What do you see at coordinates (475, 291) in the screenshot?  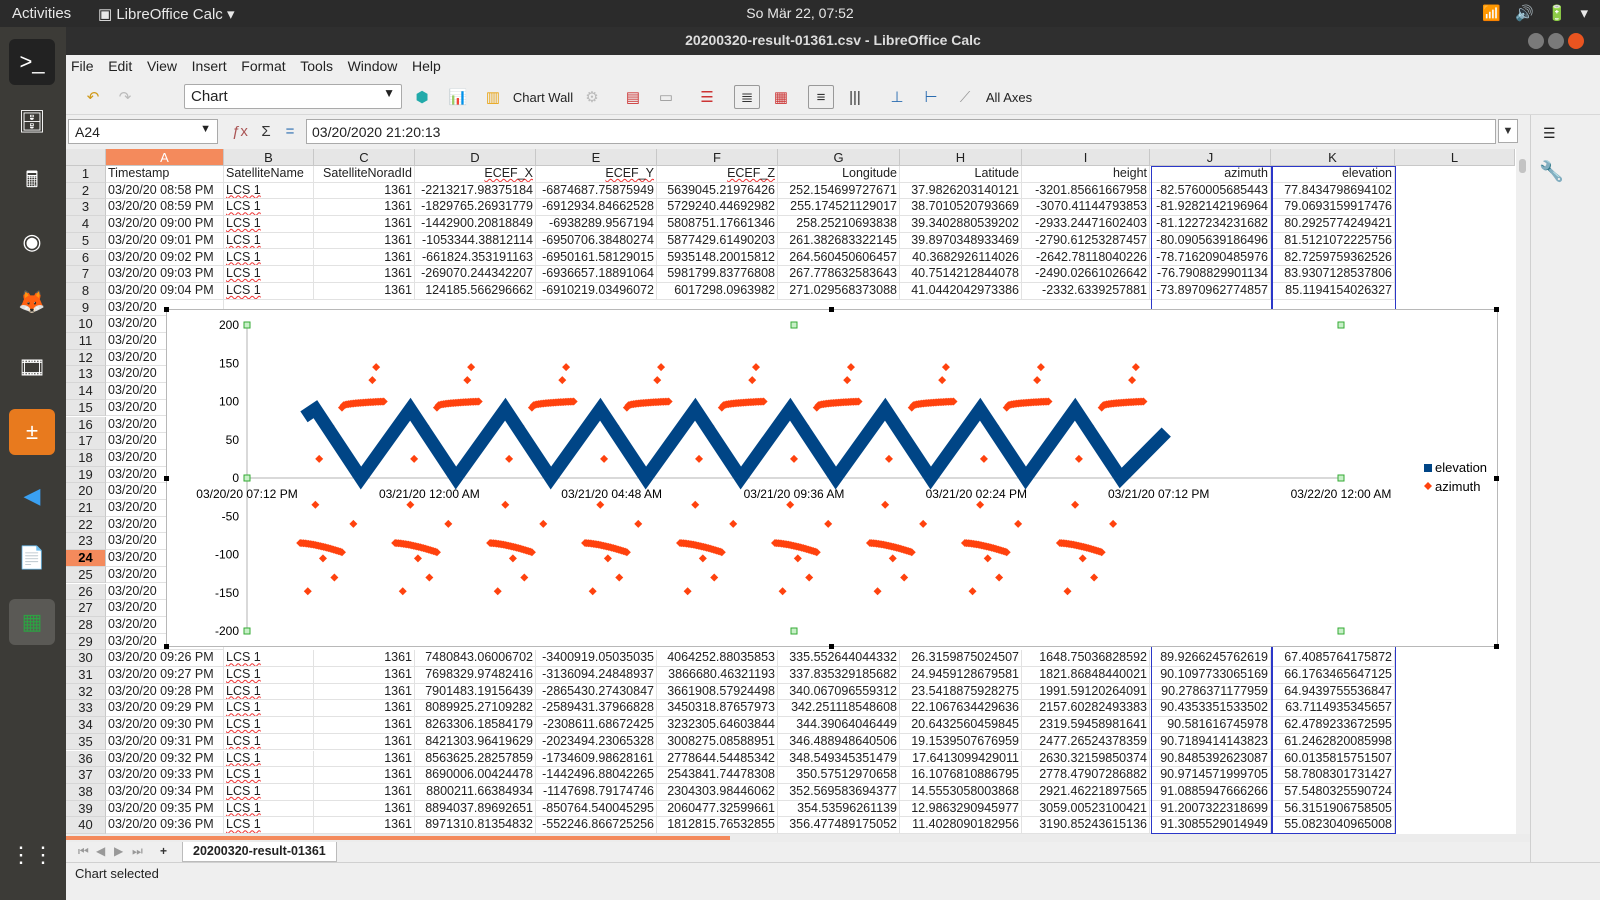 I see `table-cell: 124185.566296662` at bounding box center [475, 291].